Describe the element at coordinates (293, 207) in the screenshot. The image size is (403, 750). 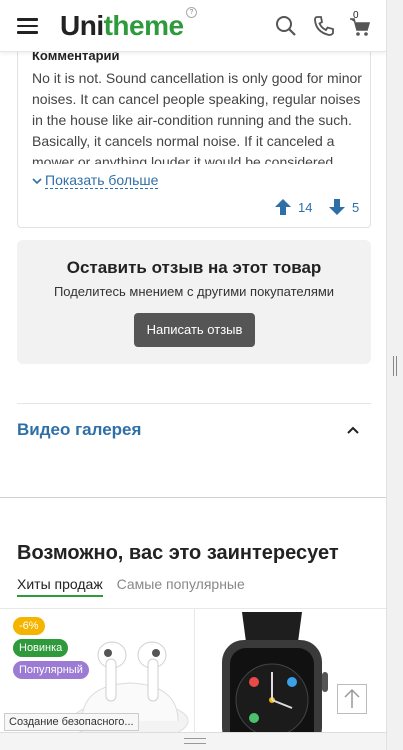
I see `vote-up-button: 14` at that location.